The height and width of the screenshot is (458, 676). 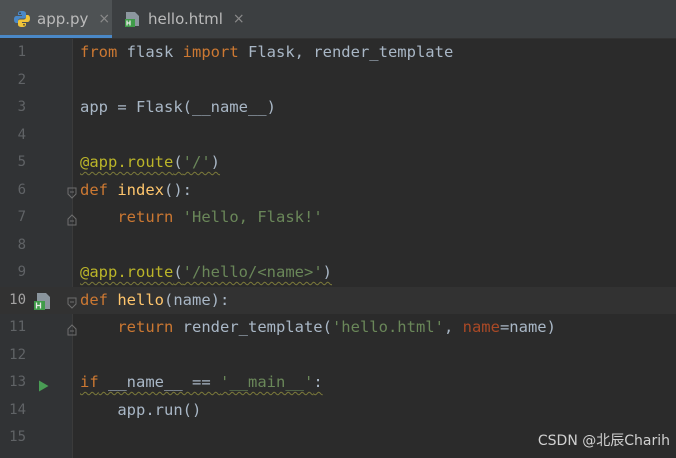 I want to click on code-line-10: 10 def hello(name):, so click(x=338, y=300).